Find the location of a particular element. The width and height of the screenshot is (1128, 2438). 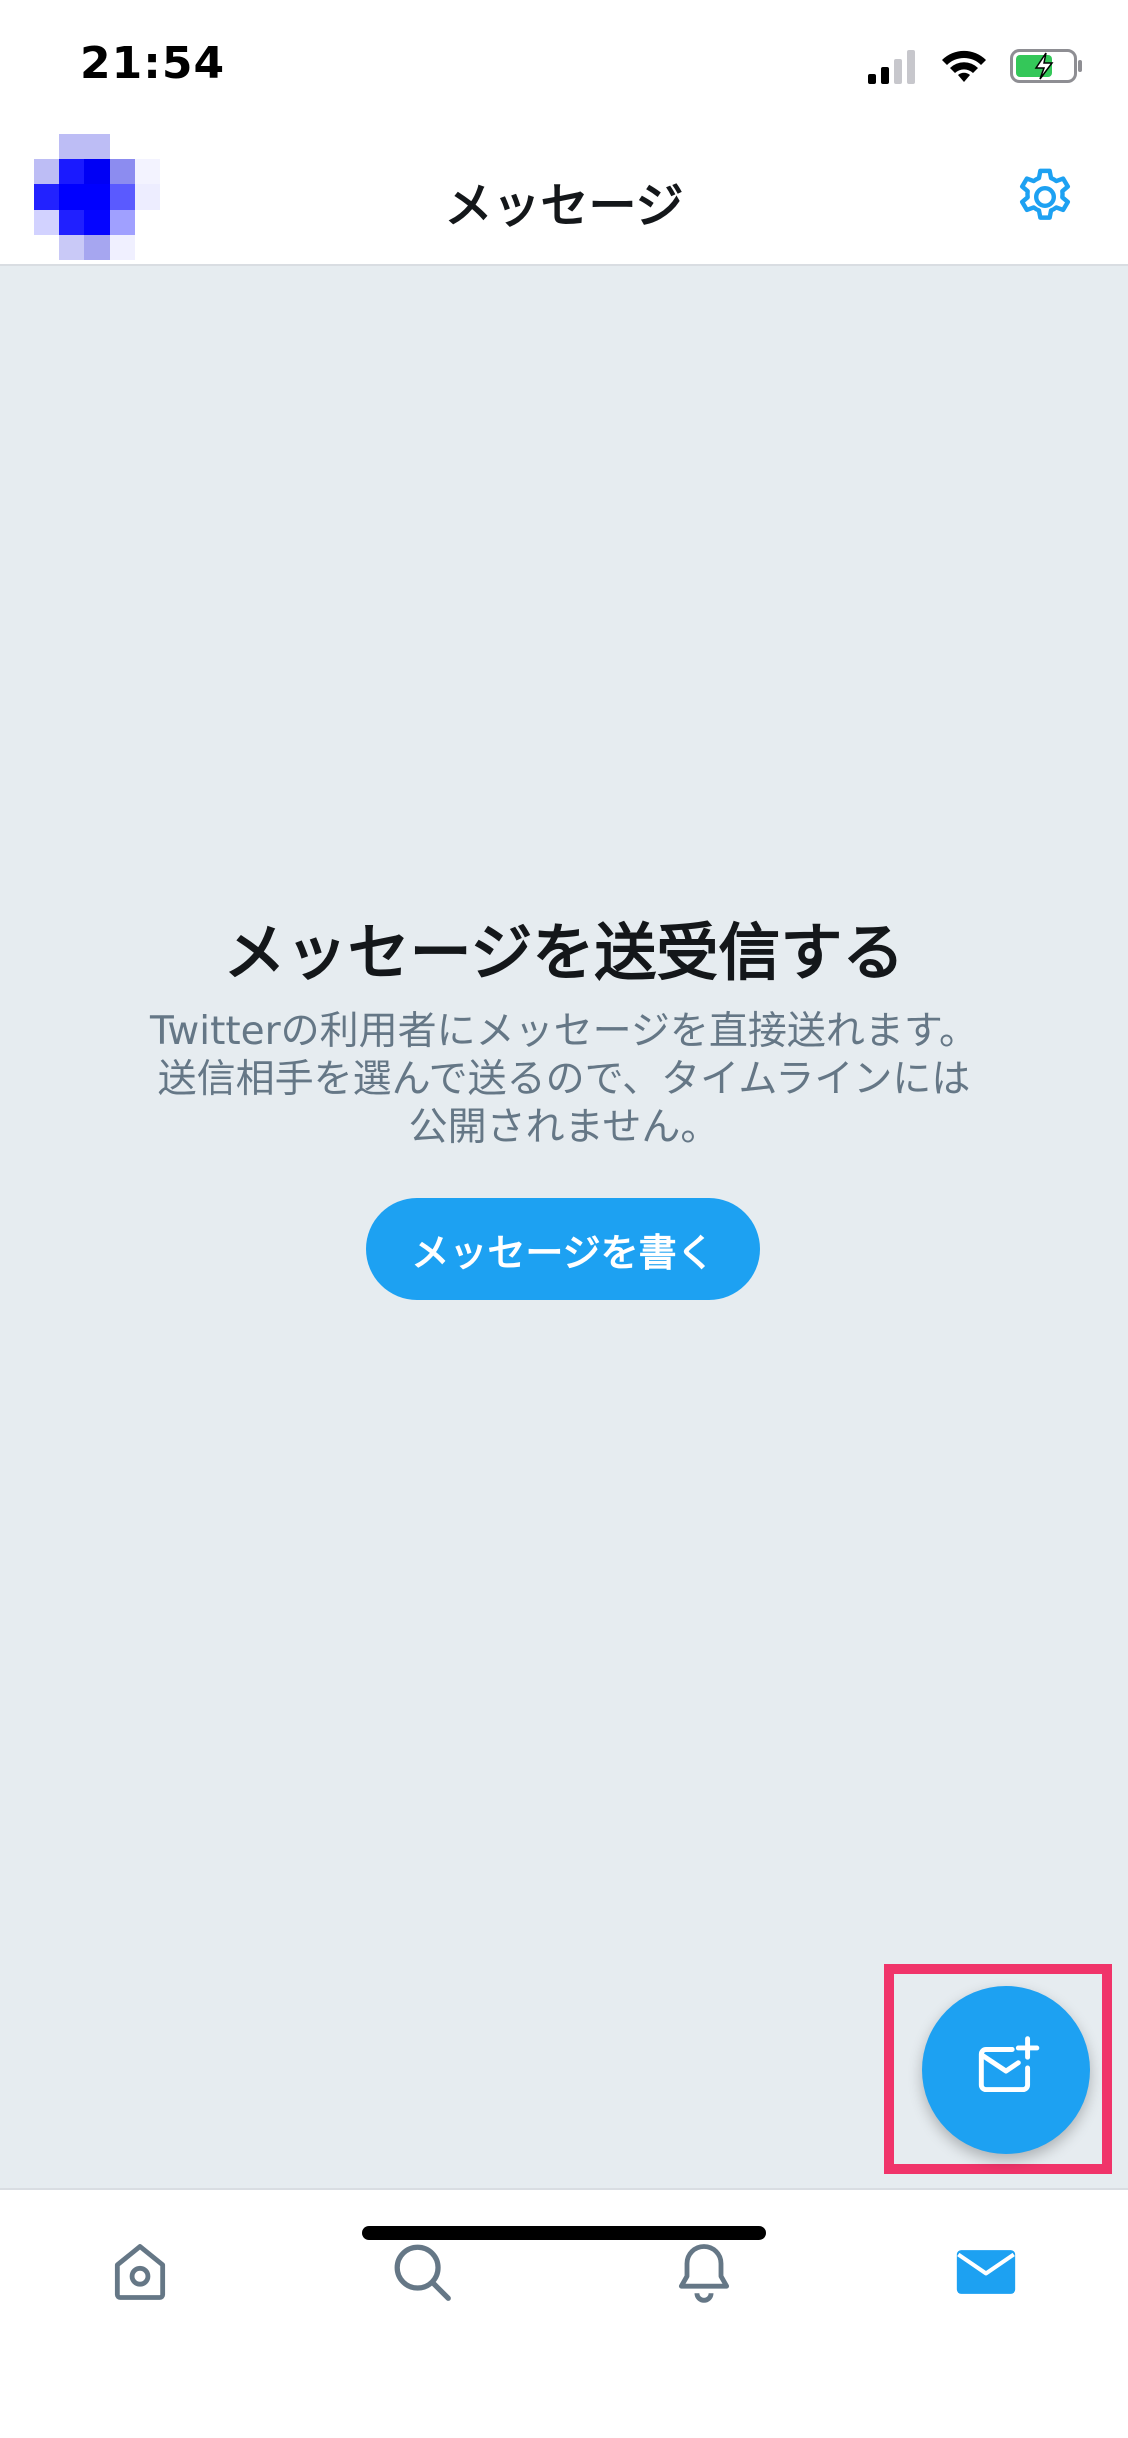

wifi-icon is located at coordinates (964, 68).